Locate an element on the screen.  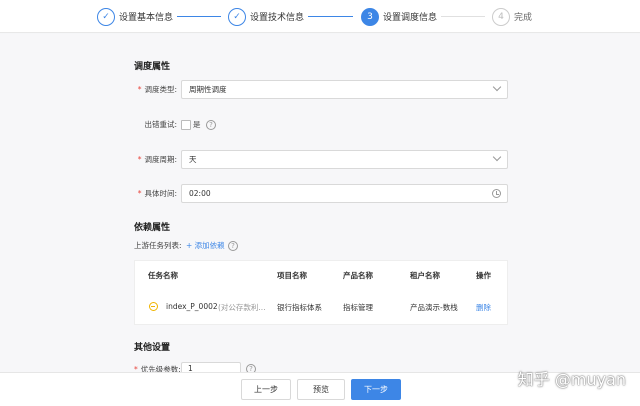
add-dependency-link: + 添加依赖 is located at coordinates (205, 245).